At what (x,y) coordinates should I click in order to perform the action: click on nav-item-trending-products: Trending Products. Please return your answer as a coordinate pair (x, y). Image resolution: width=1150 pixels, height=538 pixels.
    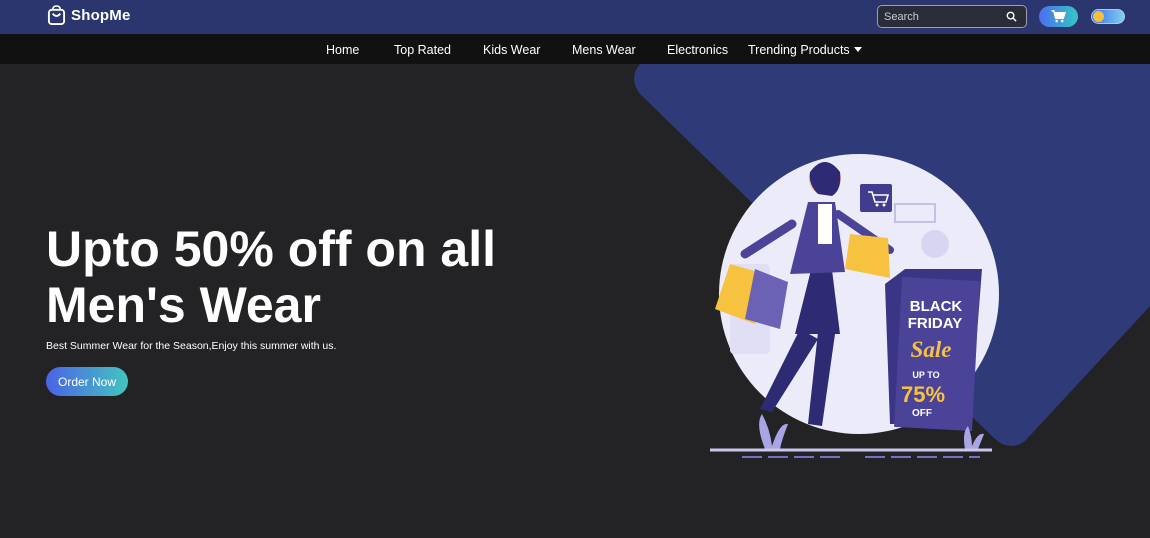
    Looking at the image, I should click on (805, 50).